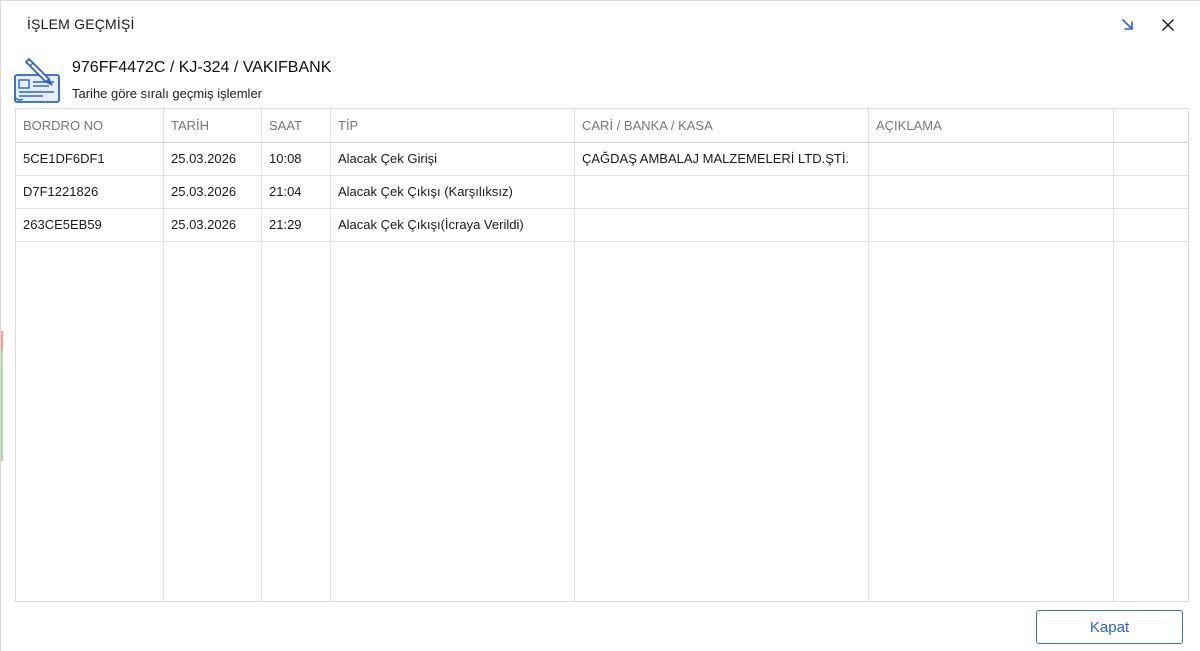 Image resolution: width=1200 pixels, height=651 pixels. I want to click on cell-saat: 21:29, so click(285, 224).